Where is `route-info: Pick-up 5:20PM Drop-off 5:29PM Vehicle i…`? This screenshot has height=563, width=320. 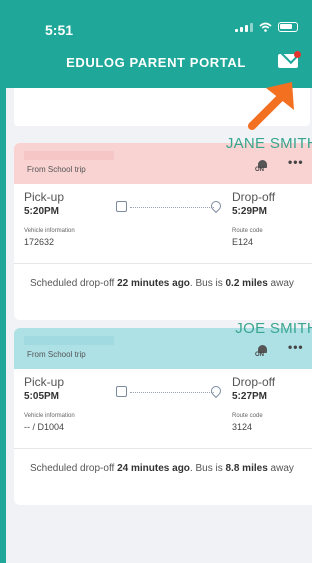 route-info: Pick-up 5:20PM Drop-off 5:29PM Vehicle i… is located at coordinates (163, 224).